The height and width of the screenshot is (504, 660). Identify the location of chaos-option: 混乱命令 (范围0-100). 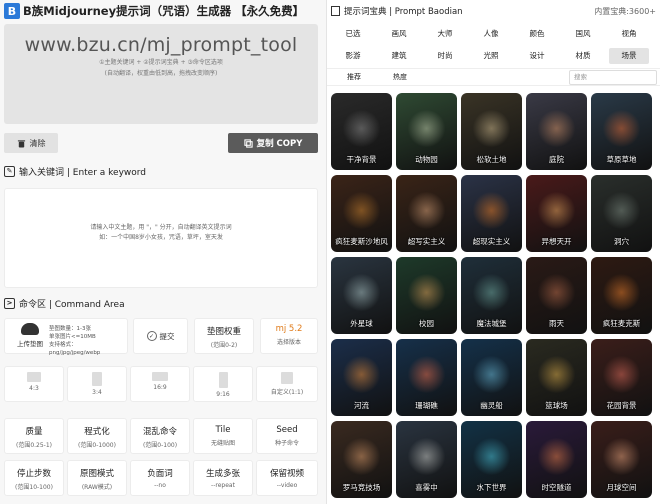
(160, 436).